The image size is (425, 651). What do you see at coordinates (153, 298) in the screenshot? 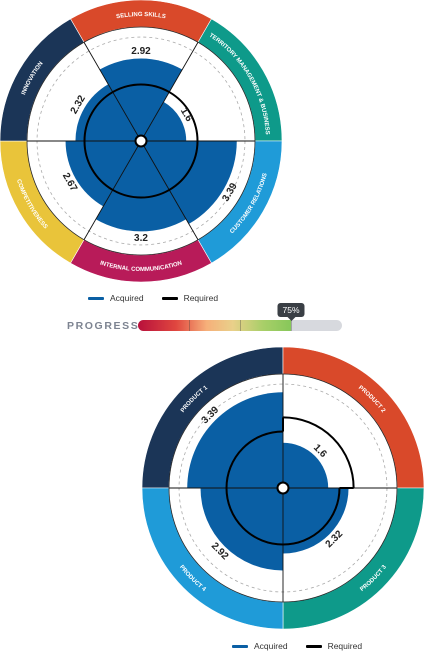
I see `legend: Acquired Required` at bounding box center [153, 298].